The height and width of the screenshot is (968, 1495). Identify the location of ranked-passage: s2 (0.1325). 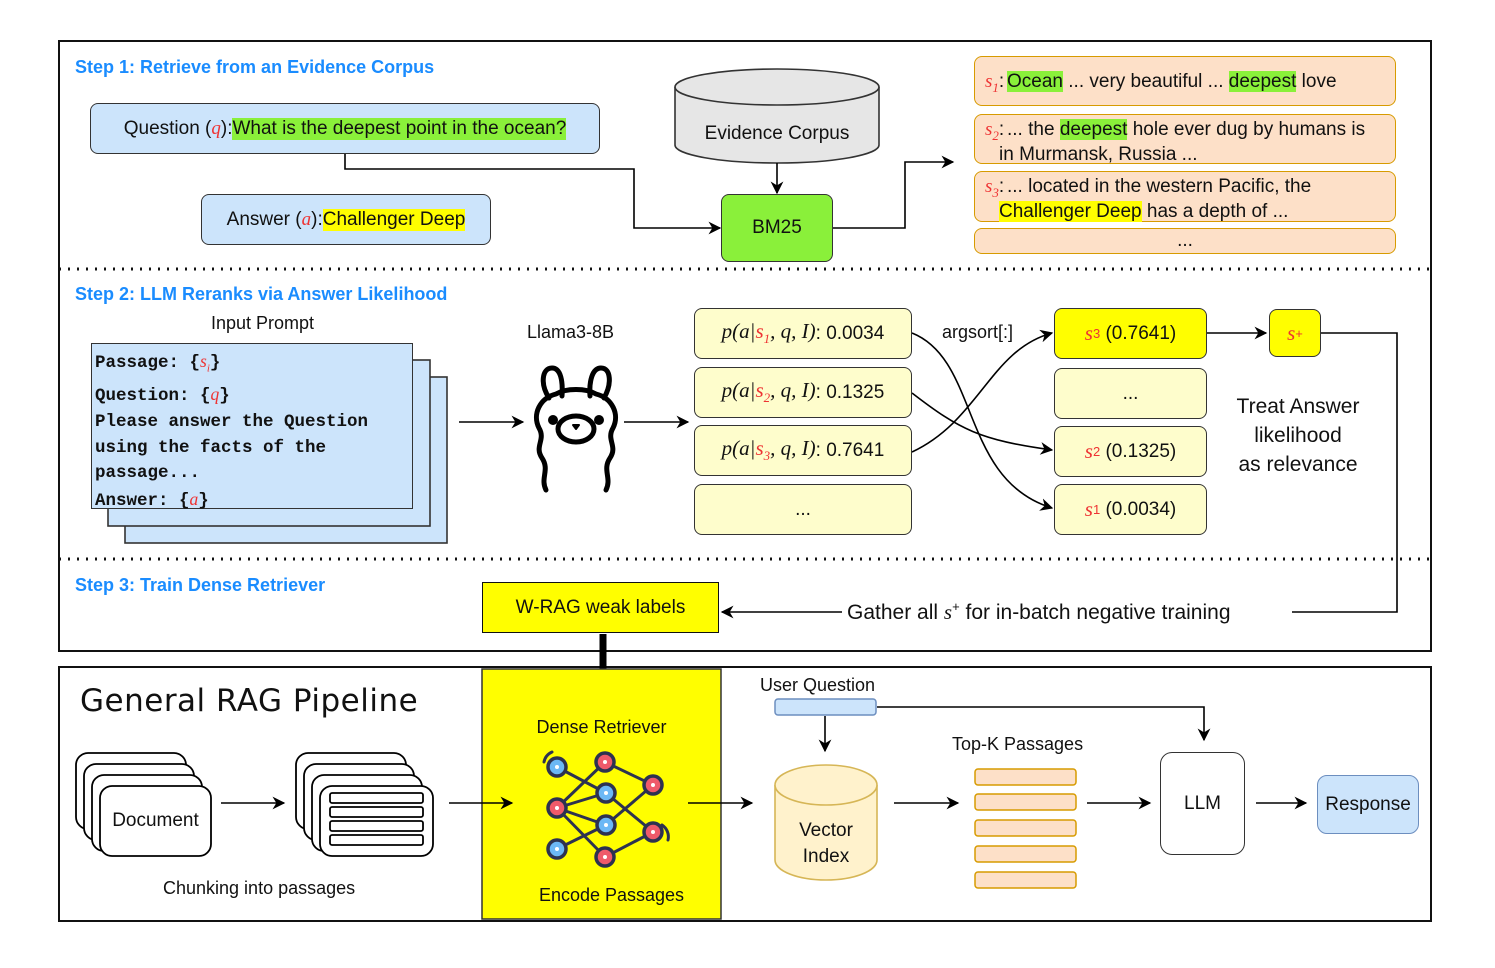
(1130, 451).